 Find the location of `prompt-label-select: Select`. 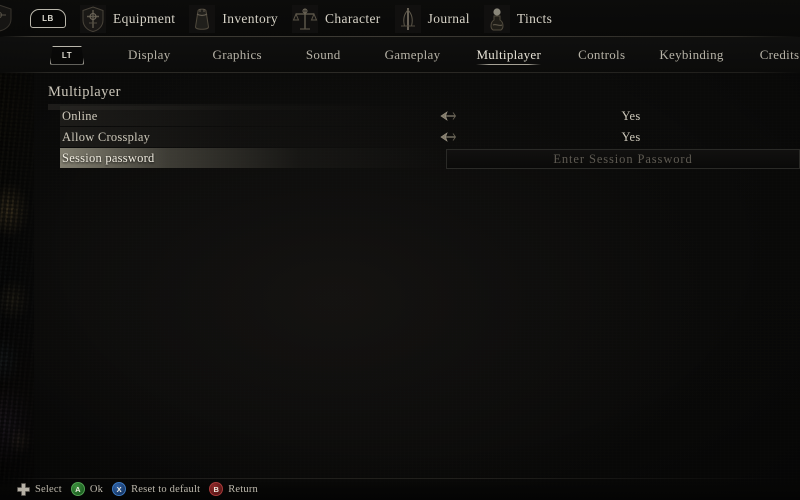

prompt-label-select: Select is located at coordinates (48, 489).